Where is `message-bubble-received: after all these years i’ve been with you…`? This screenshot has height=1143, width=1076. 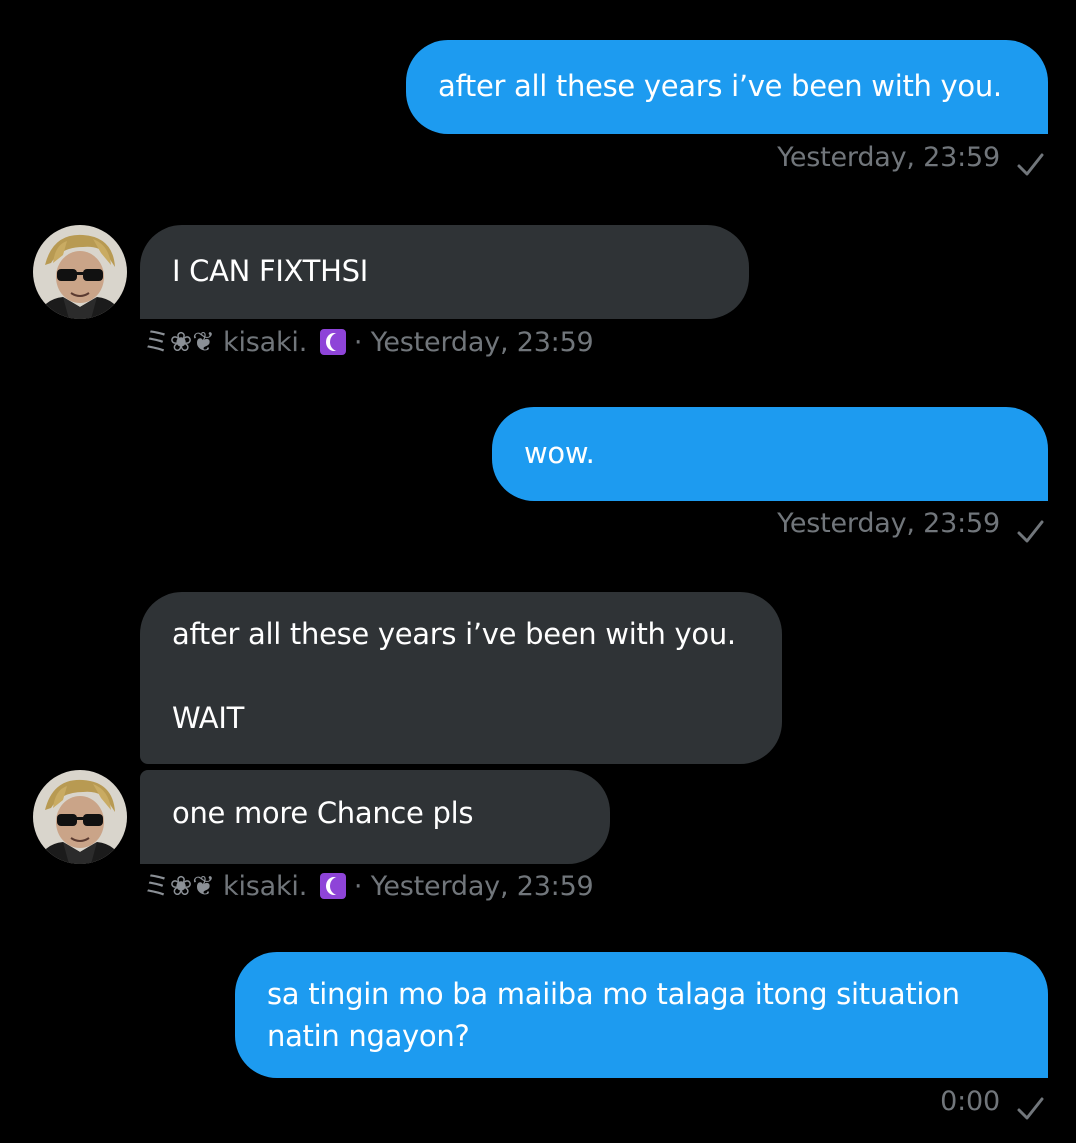
message-bubble-received: after all these years i’ve been with you… is located at coordinates (461, 678).